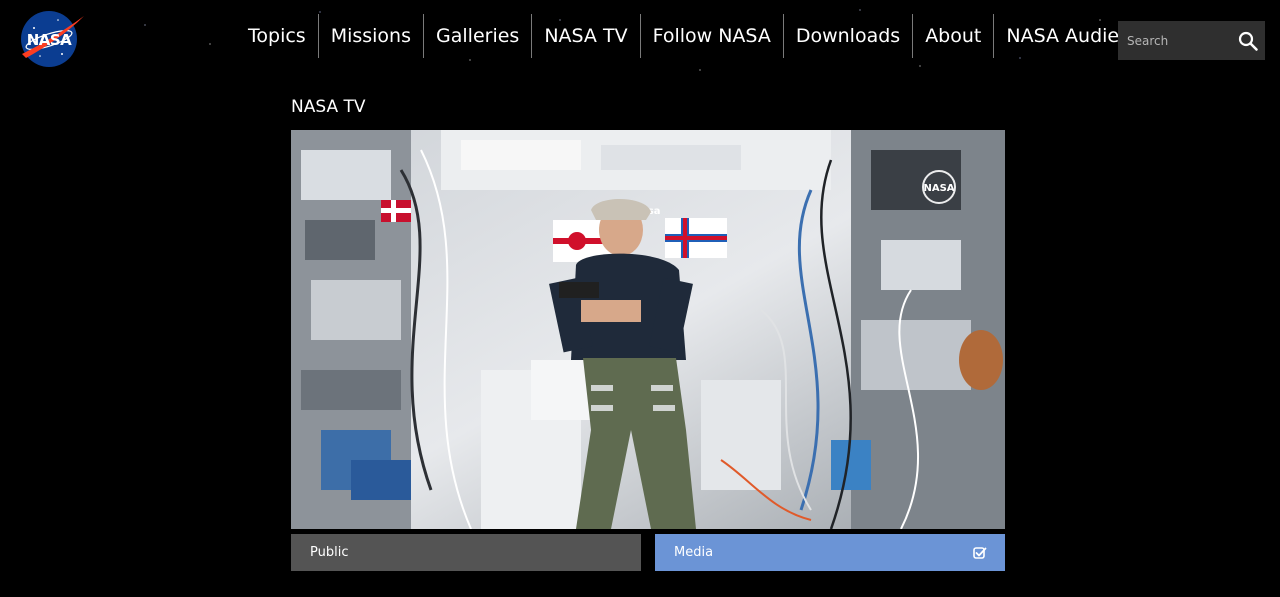 The width and height of the screenshot is (1280, 597). Describe the element at coordinates (980, 553) in the screenshot. I see `checkbox-checked-icon` at that location.